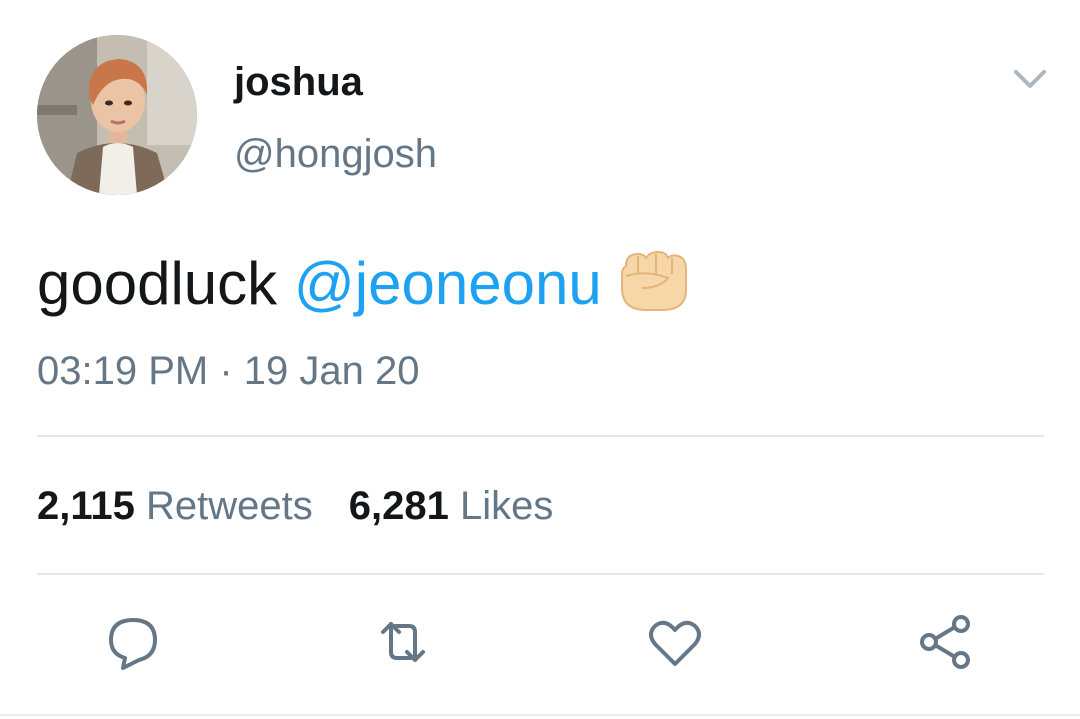 The width and height of the screenshot is (1080, 719). Describe the element at coordinates (653, 280) in the screenshot. I see `raised-fist-icon` at that location.